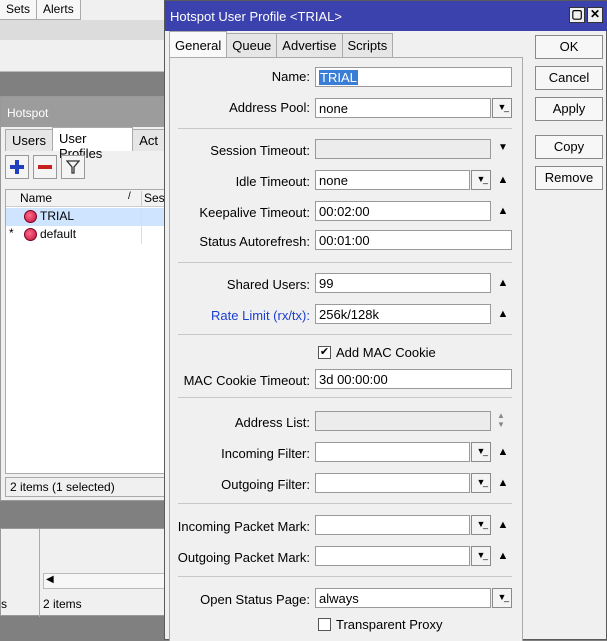 Image resolution: width=607 pixels, height=641 pixels. What do you see at coordinates (92, 144) in the screenshot?
I see `tab-user-profiles: User Profiles` at bounding box center [92, 144].